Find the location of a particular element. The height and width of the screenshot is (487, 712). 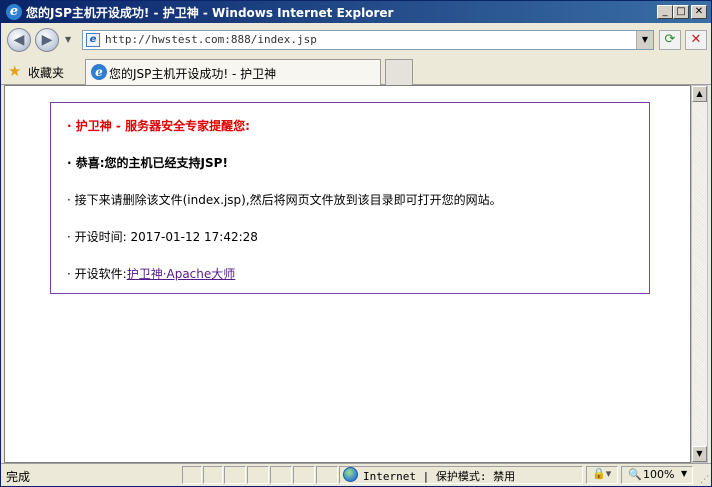

software-line: · 开设软件:护卫神·Apache大师 is located at coordinates (151, 273).